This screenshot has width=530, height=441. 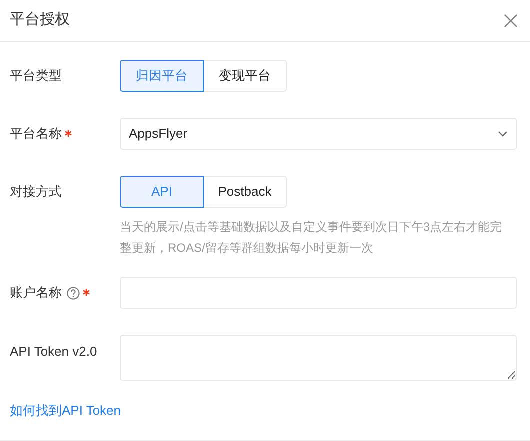 I want to click on help-text: 当天的展示/点击等基础数据以及自定义事件要到次日下午3点左右才能完整更新，ROAS/留存等群组数据每小时更新一次, so click(x=312, y=238).